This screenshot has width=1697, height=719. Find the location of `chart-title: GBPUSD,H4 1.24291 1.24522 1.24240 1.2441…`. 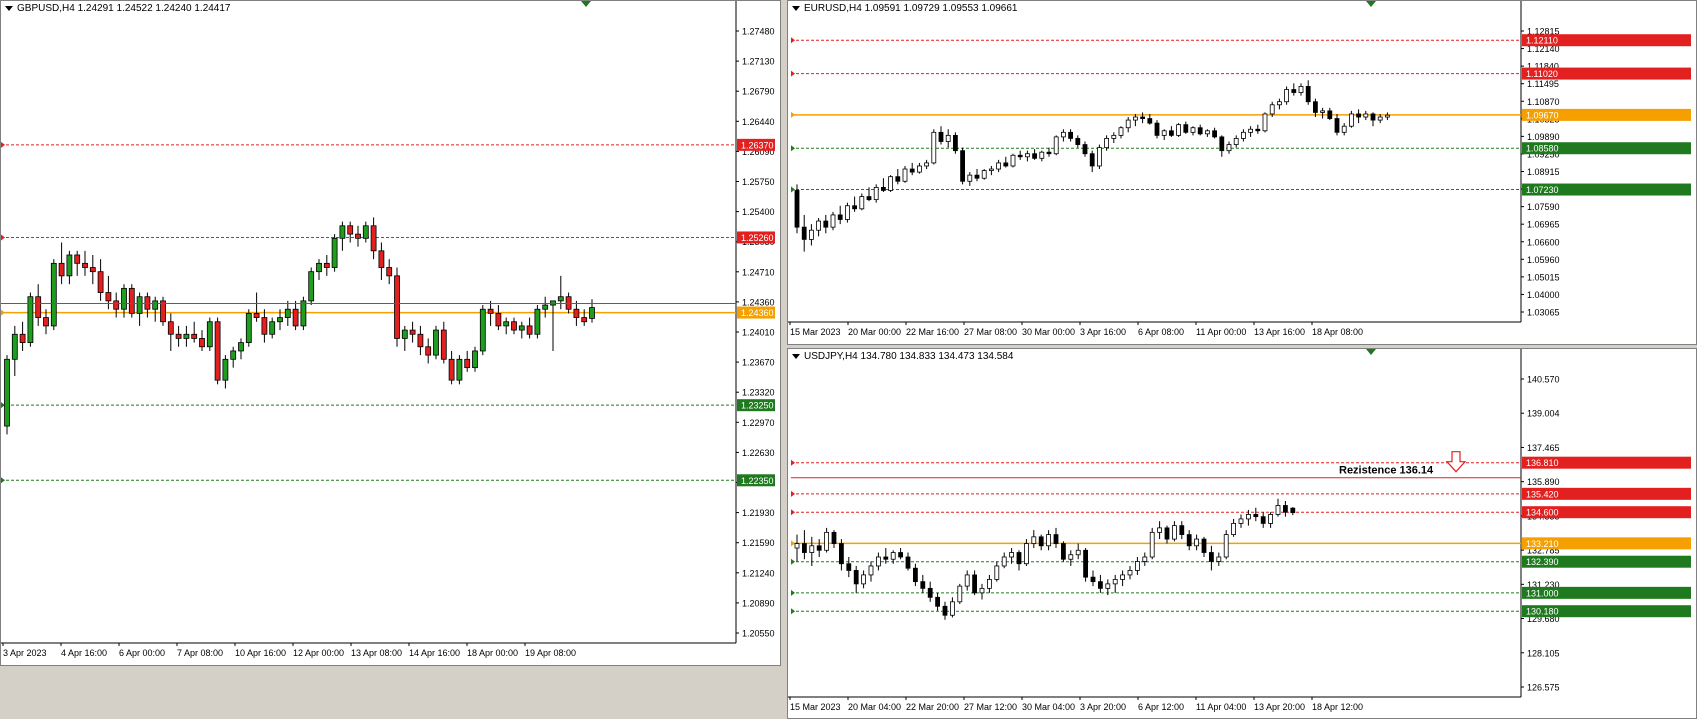

chart-title: GBPUSD,H4 1.24291 1.24522 1.24240 1.2441… is located at coordinates (118, 8).